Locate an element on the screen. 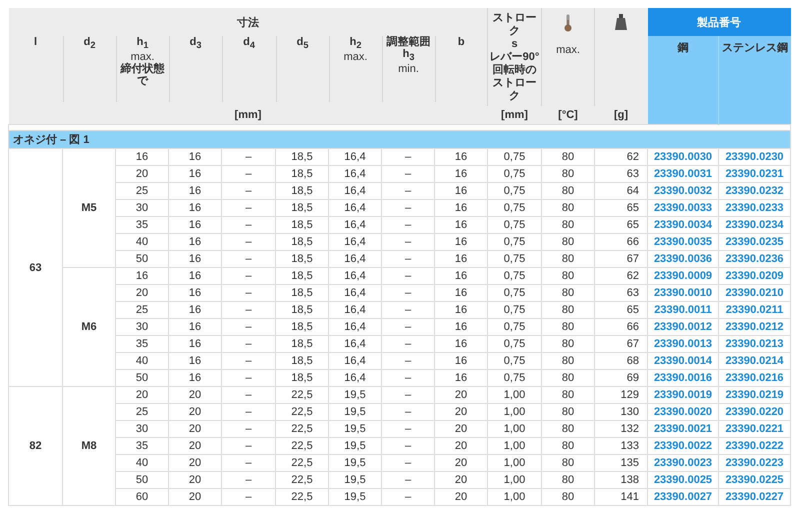 This screenshot has width=800, height=513. part-number-link: 23390.0035 is located at coordinates (683, 242).